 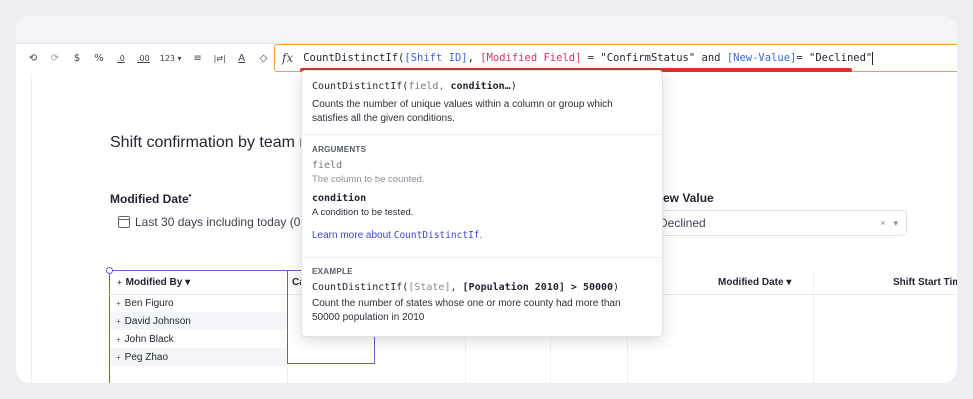 I want to click on column-header-shift-start-time: Shift Start Time, so click(x=925, y=282).